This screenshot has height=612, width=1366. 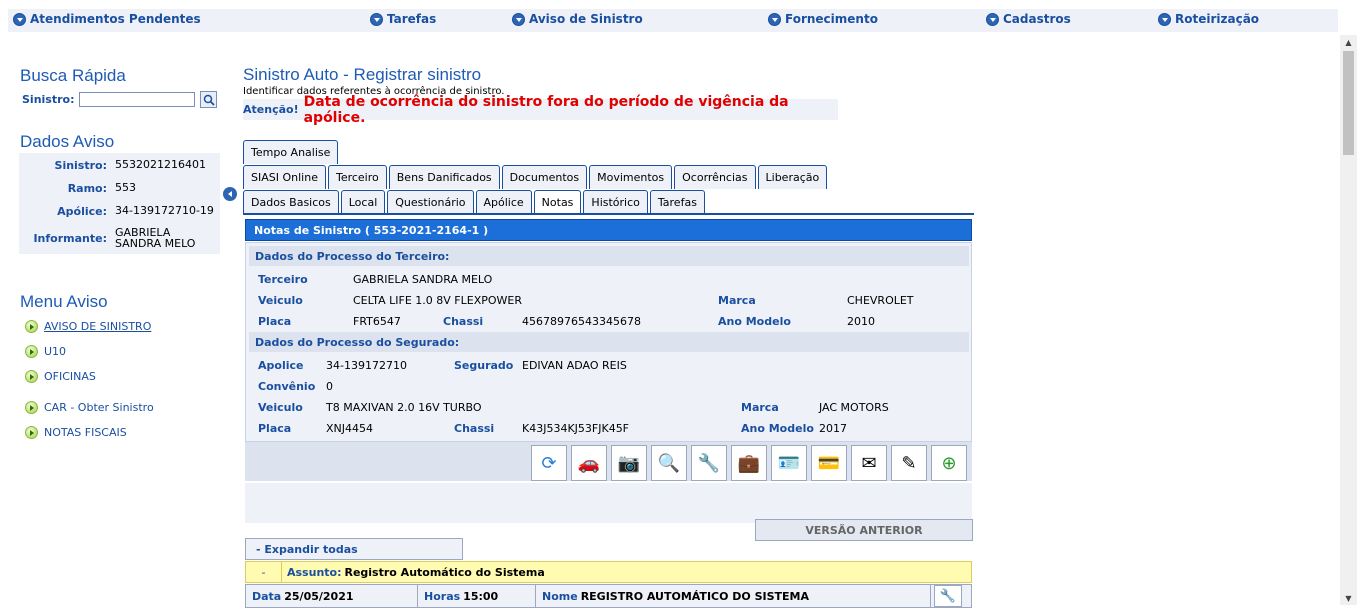 What do you see at coordinates (557, 202) in the screenshot?
I see `tab-notas: Notas` at bounding box center [557, 202].